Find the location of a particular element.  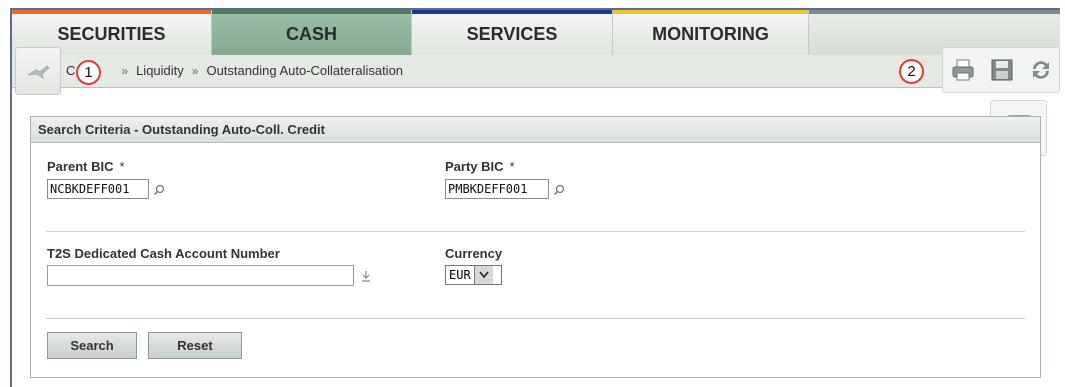

callout-marker: 2 is located at coordinates (911, 71).